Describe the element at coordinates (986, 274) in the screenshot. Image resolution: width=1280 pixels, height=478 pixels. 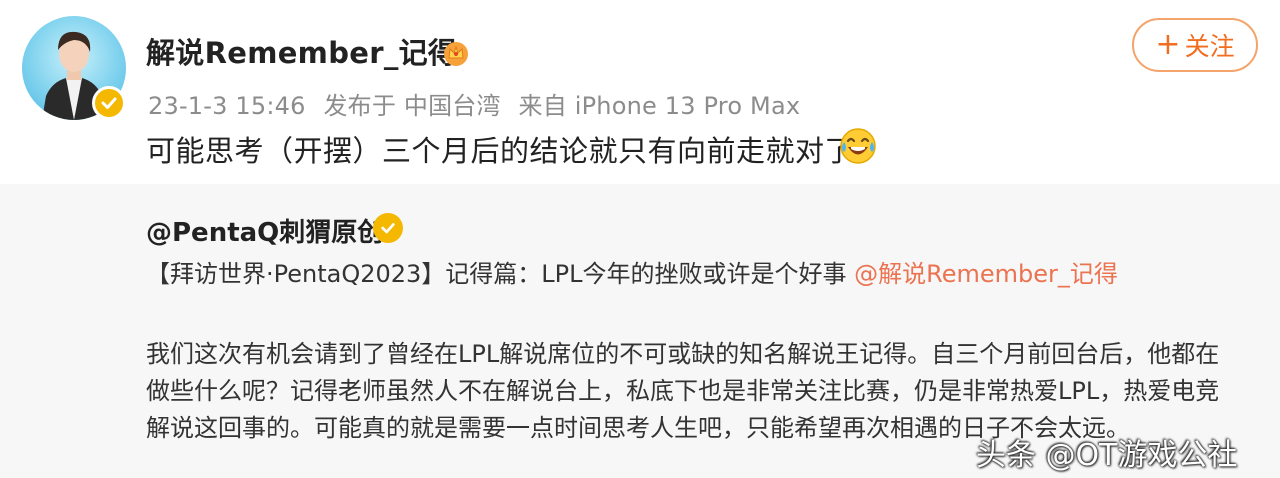
I see `mention-link: @解说Remember_记得` at that location.